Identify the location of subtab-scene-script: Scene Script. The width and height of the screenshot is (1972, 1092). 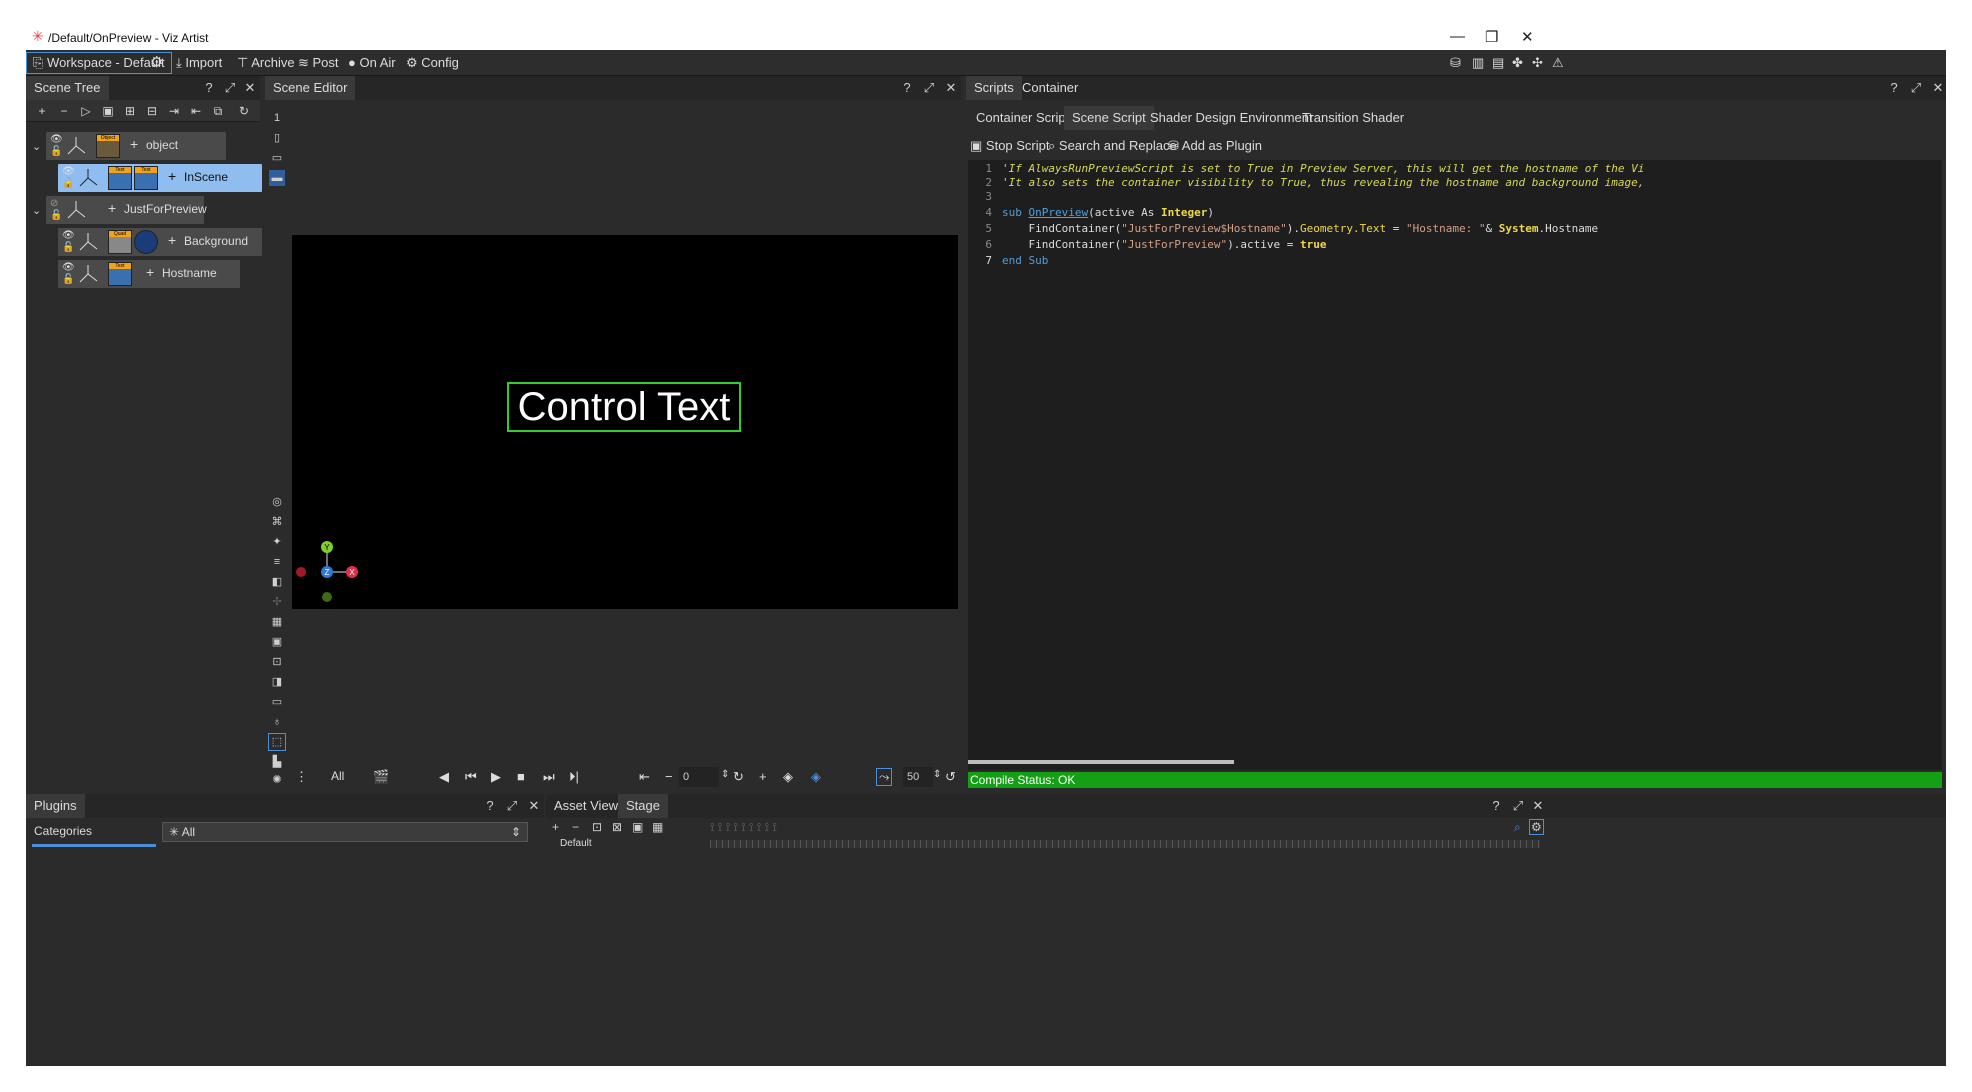
(1109, 118).